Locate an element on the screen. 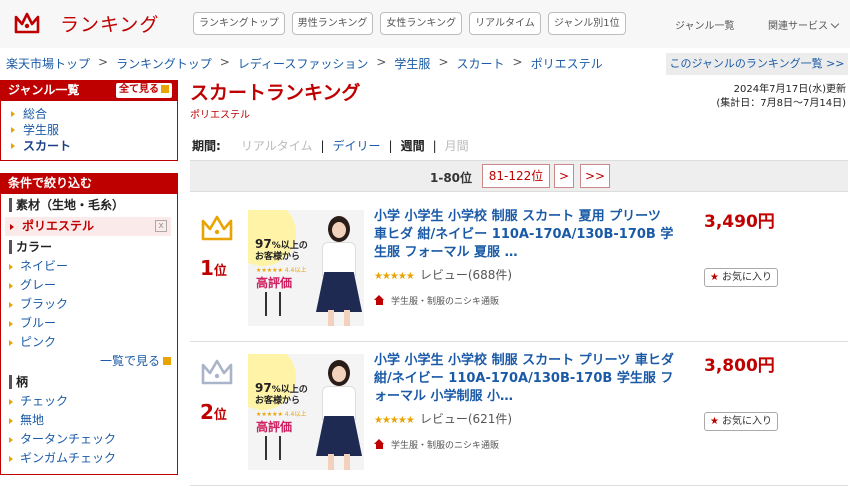  color-item-black: ブラック is located at coordinates (93, 304).